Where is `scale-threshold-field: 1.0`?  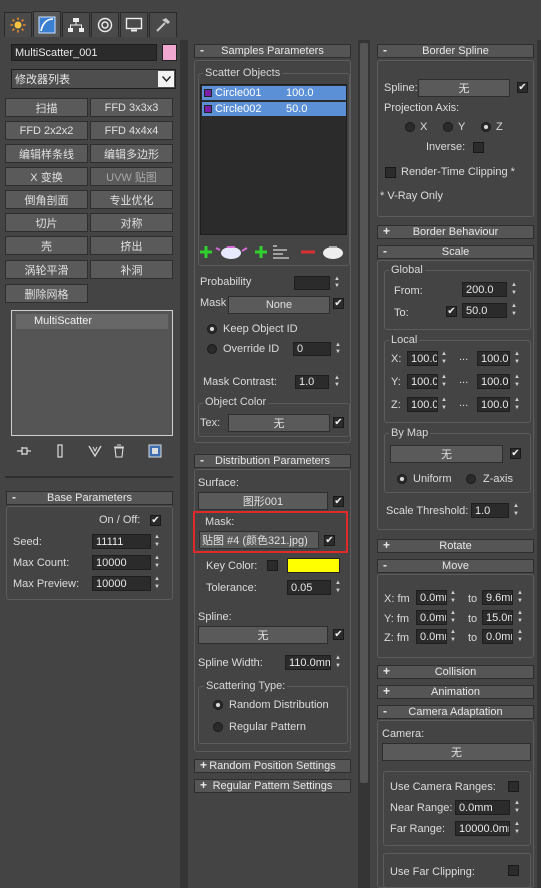 scale-threshold-field: 1.0 is located at coordinates (490, 510).